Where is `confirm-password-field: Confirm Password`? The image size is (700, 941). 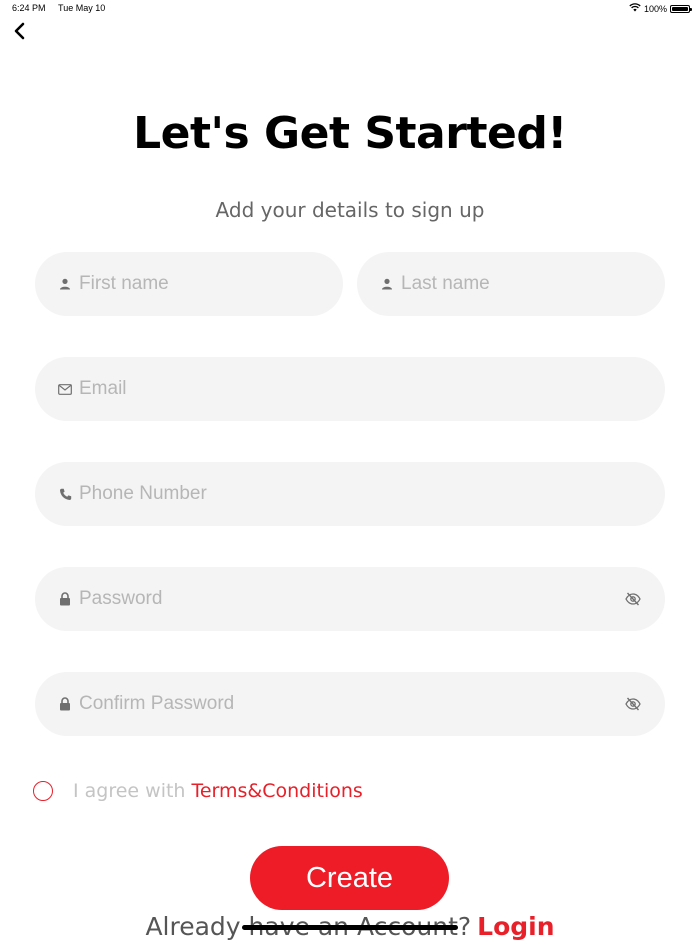 confirm-password-field: Confirm Password is located at coordinates (350, 704).